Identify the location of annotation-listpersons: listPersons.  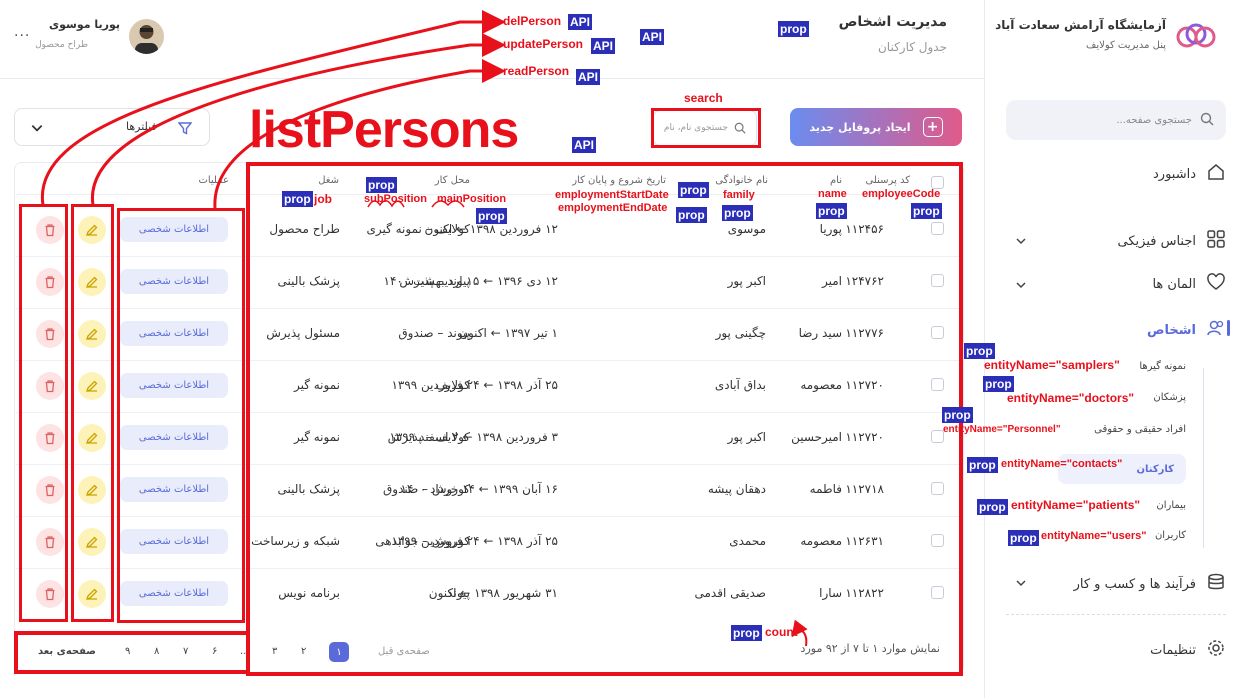
(384, 130).